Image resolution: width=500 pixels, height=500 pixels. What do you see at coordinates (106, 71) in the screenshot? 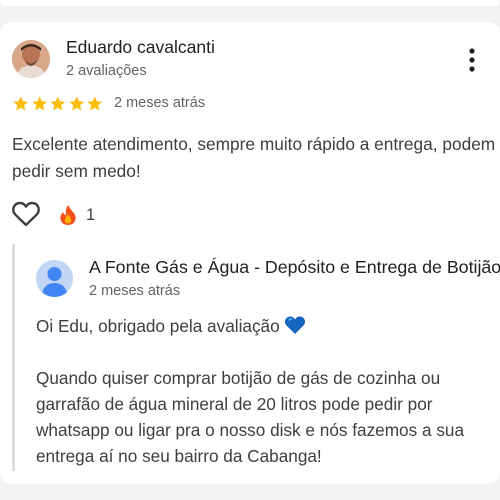
I see `reviewer-review-count: 2 avaliações` at bounding box center [106, 71].